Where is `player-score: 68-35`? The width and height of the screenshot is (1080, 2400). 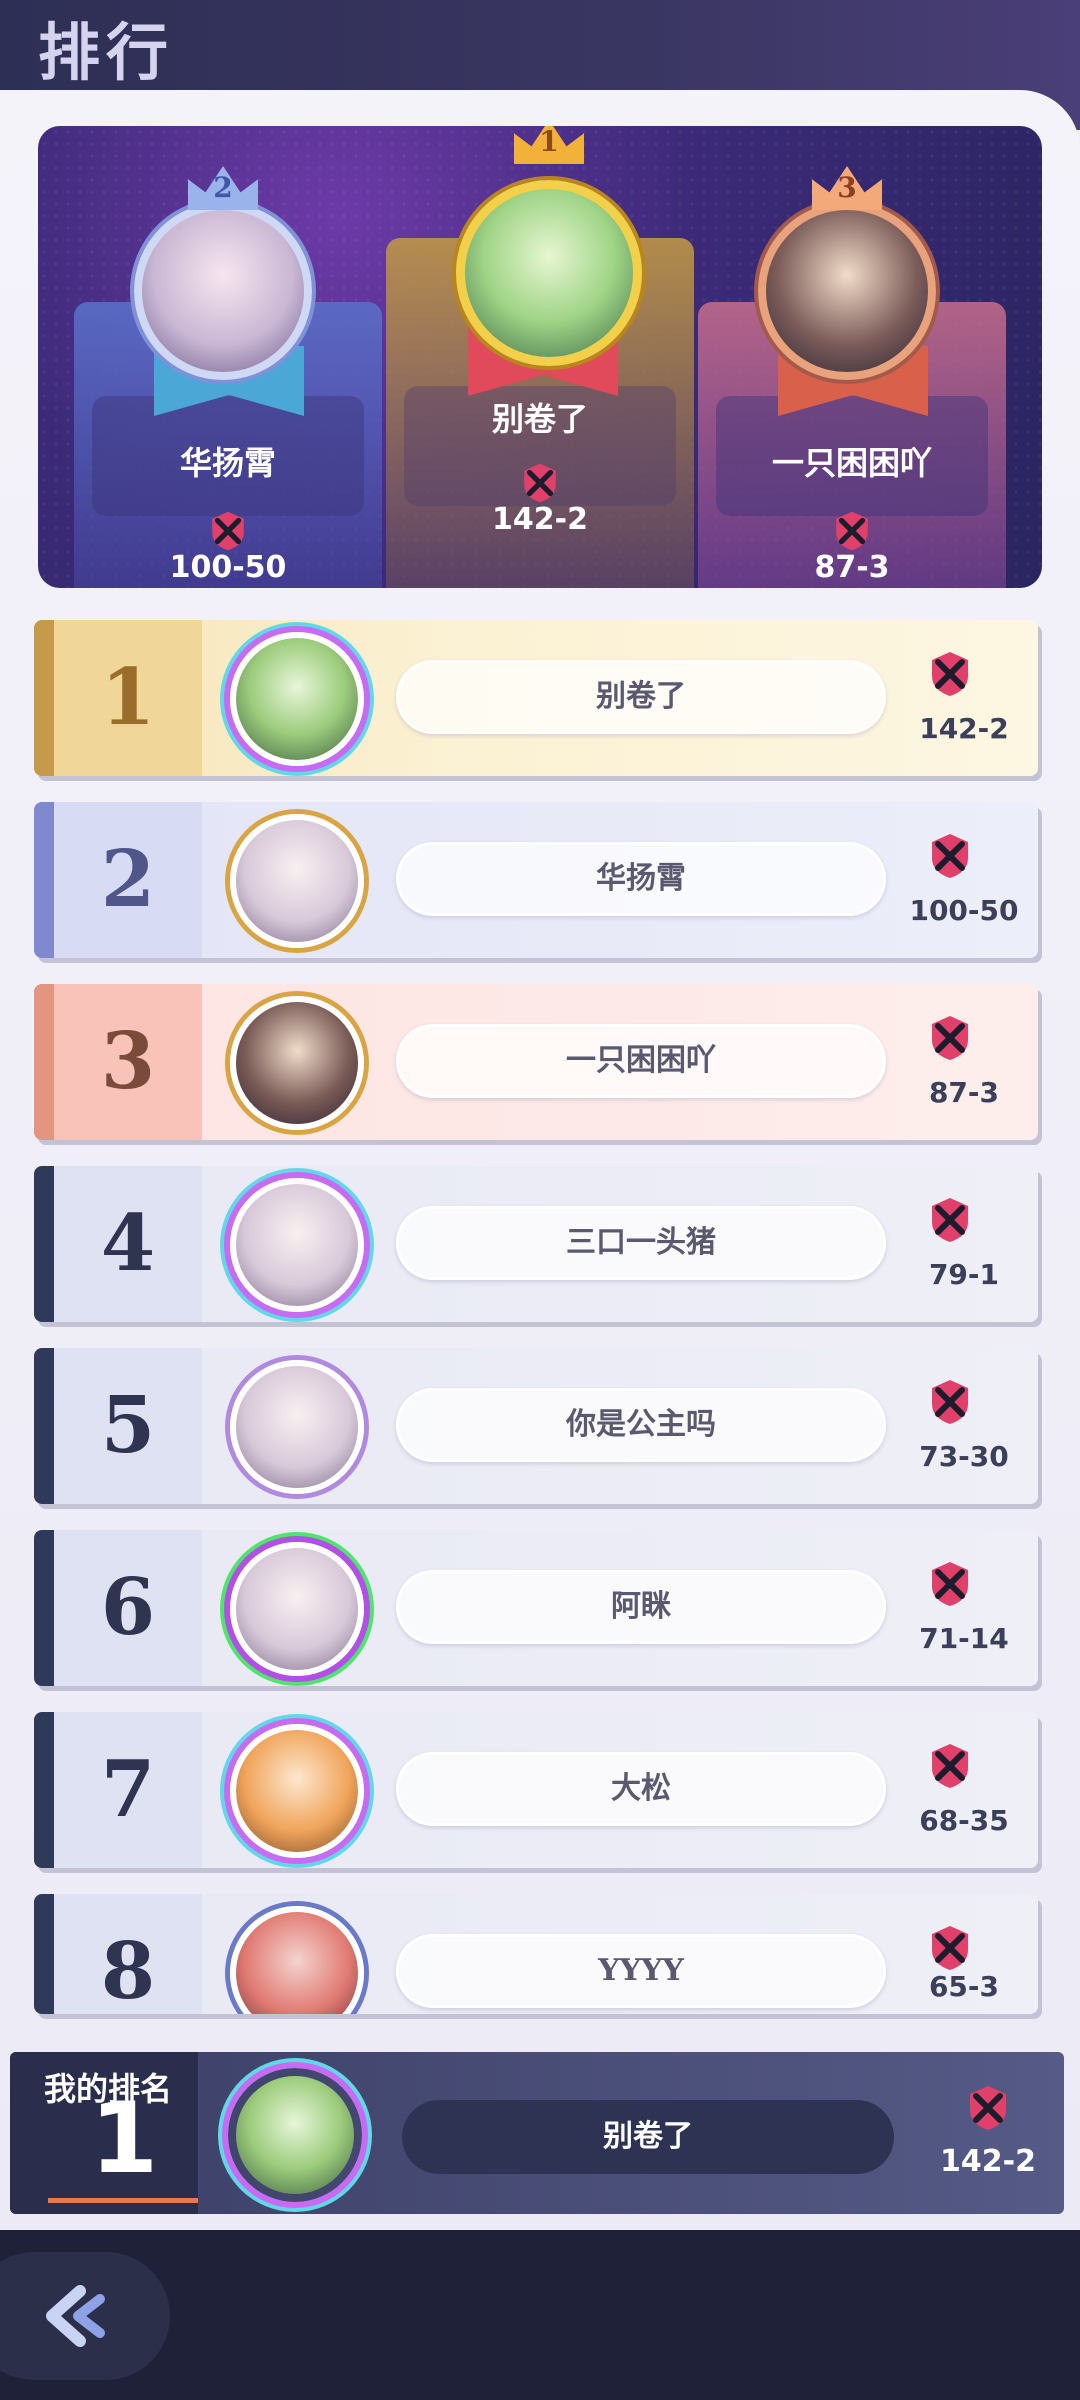
player-score: 68-35 is located at coordinates (964, 1820).